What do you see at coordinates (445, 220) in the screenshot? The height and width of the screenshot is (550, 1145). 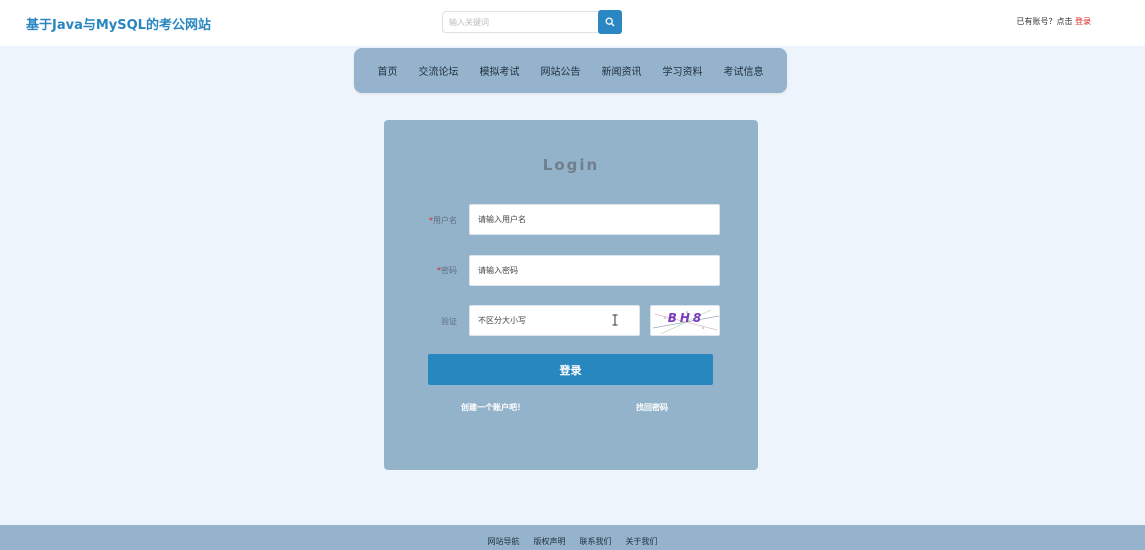 I see `username-label-text: 用户名` at bounding box center [445, 220].